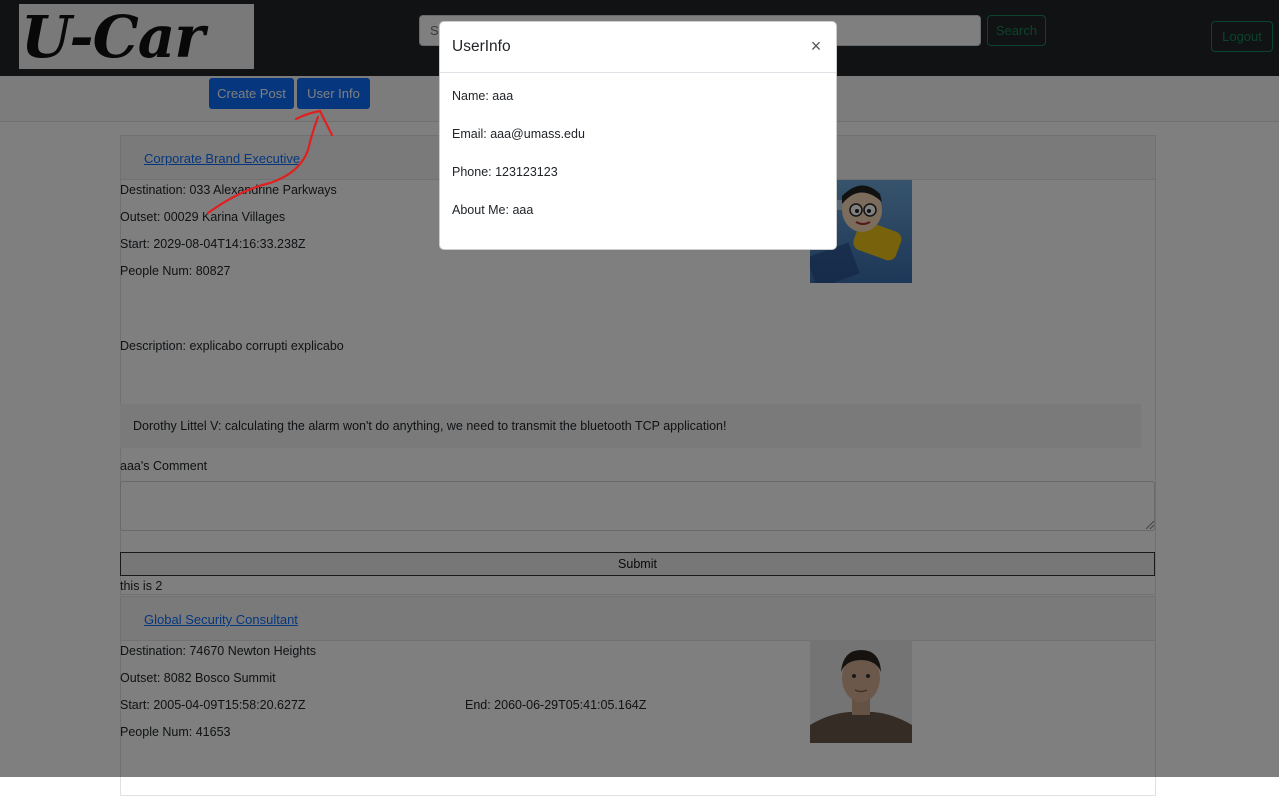 This screenshot has width=1279, height=796. Describe the element at coordinates (483, 96) in the screenshot. I see `user-name: Name: aaa` at that location.